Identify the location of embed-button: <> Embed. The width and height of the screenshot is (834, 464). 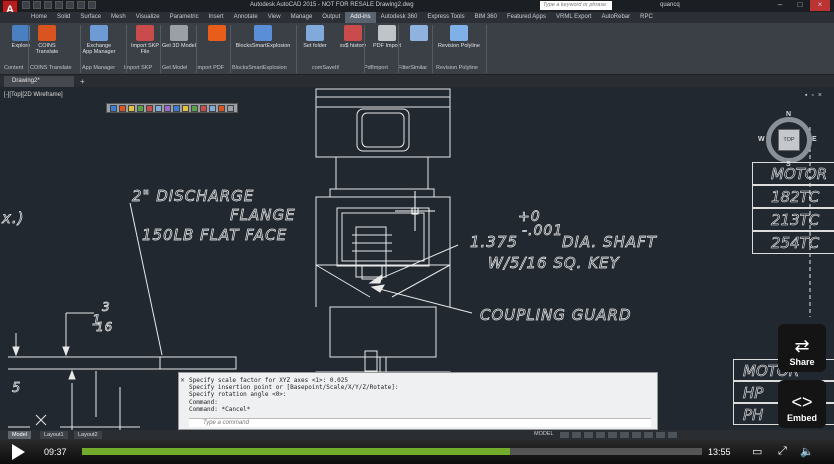
(802, 404).